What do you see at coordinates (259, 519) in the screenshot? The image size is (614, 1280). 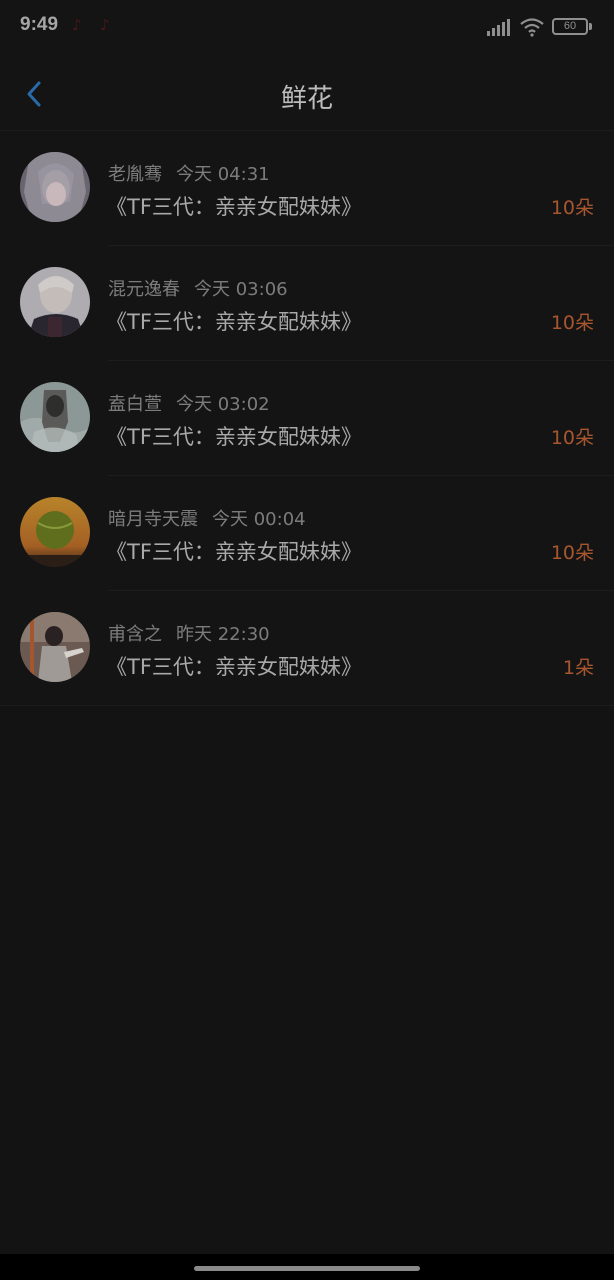 I see `timestamp: 今天 00:04` at bounding box center [259, 519].